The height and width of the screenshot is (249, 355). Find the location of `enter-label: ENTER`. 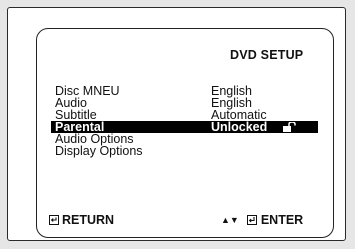

enter-label: ENTER is located at coordinates (282, 220).